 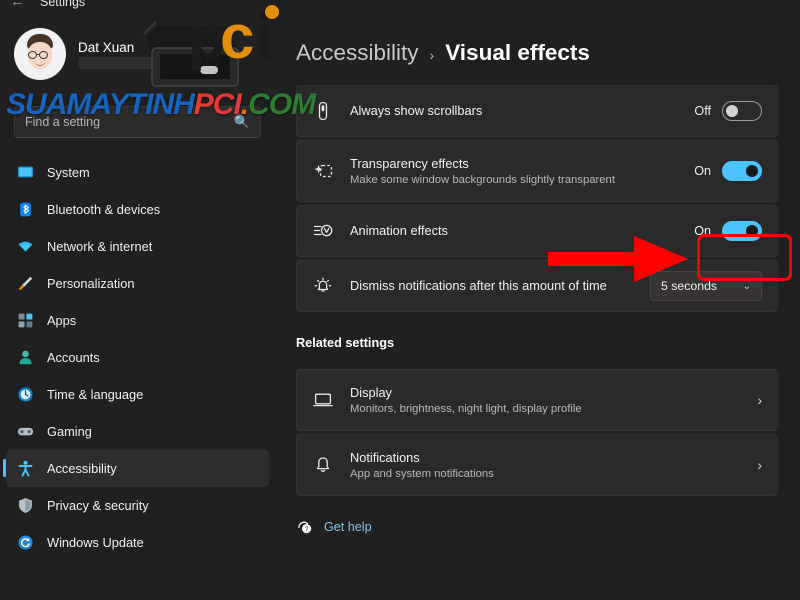 I want to click on sidebar-item-accounts: Accounts, so click(x=137, y=357).